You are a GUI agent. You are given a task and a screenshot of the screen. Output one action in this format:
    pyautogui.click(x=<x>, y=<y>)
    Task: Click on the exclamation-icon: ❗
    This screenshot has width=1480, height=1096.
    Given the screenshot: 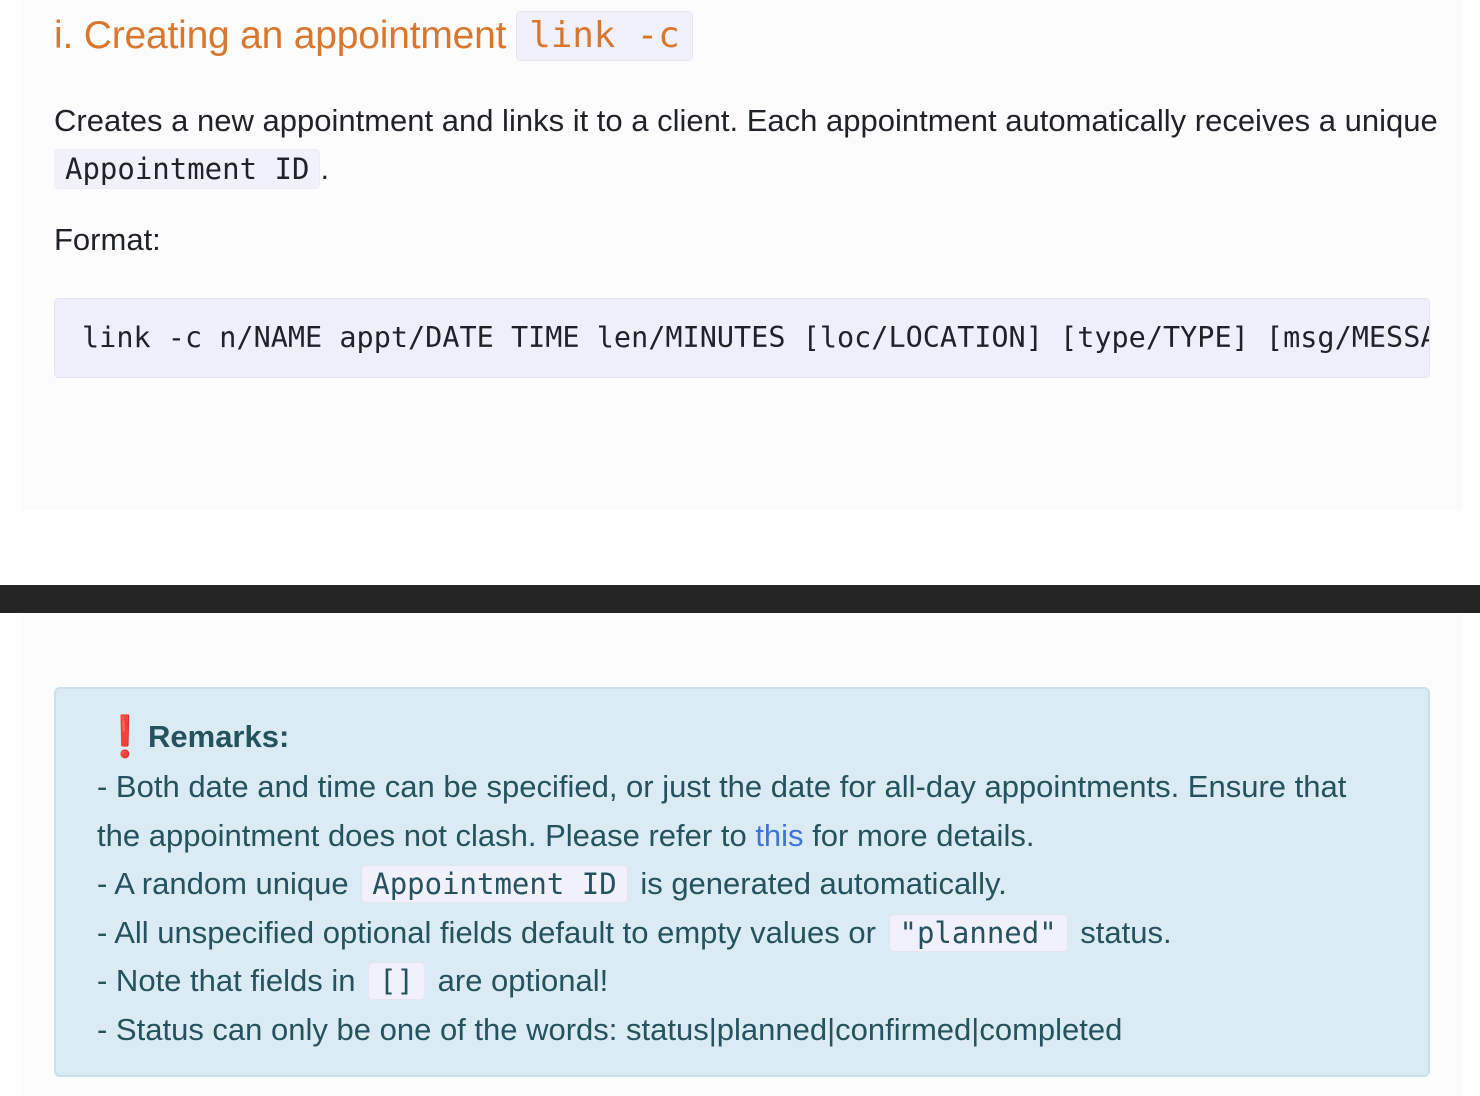 What is the action you would take?
    pyautogui.click(x=125, y=737)
    